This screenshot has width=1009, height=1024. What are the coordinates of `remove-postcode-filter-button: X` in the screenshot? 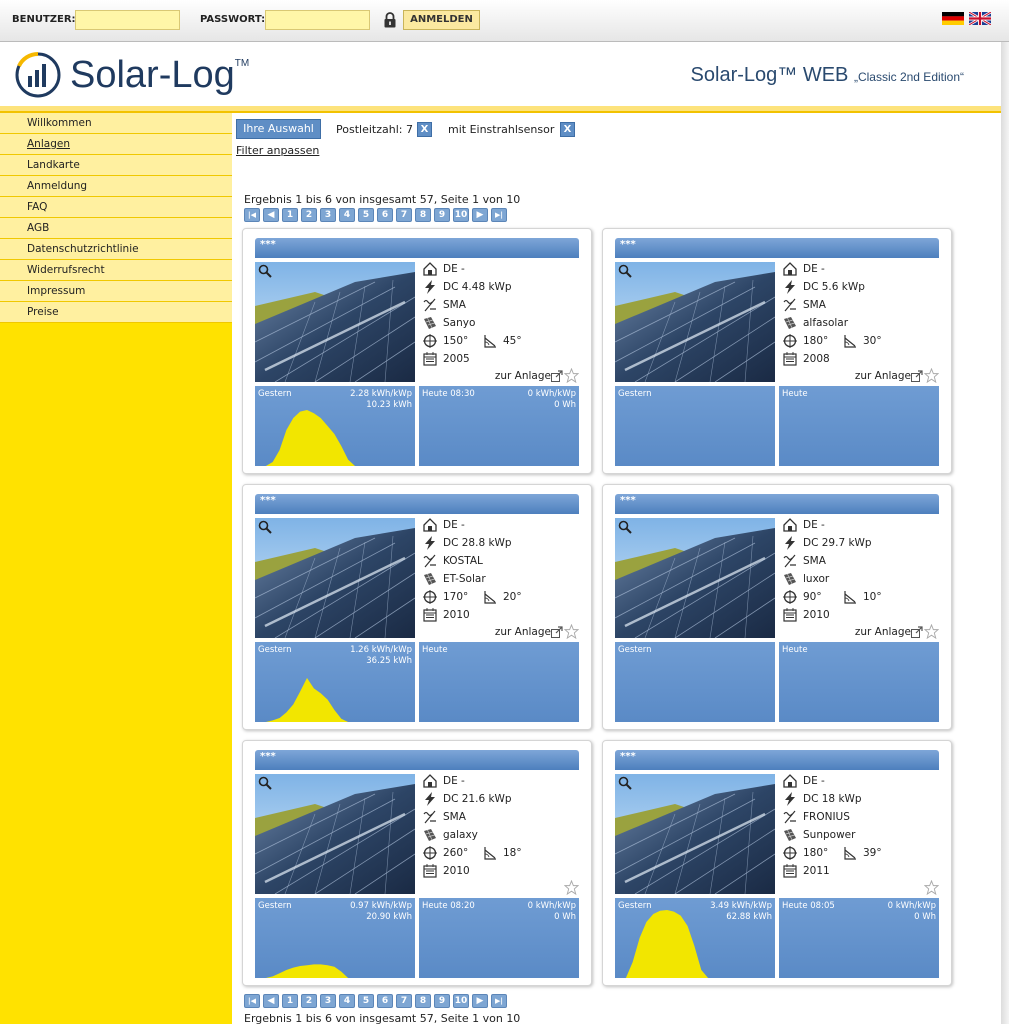 It's located at (424, 129).